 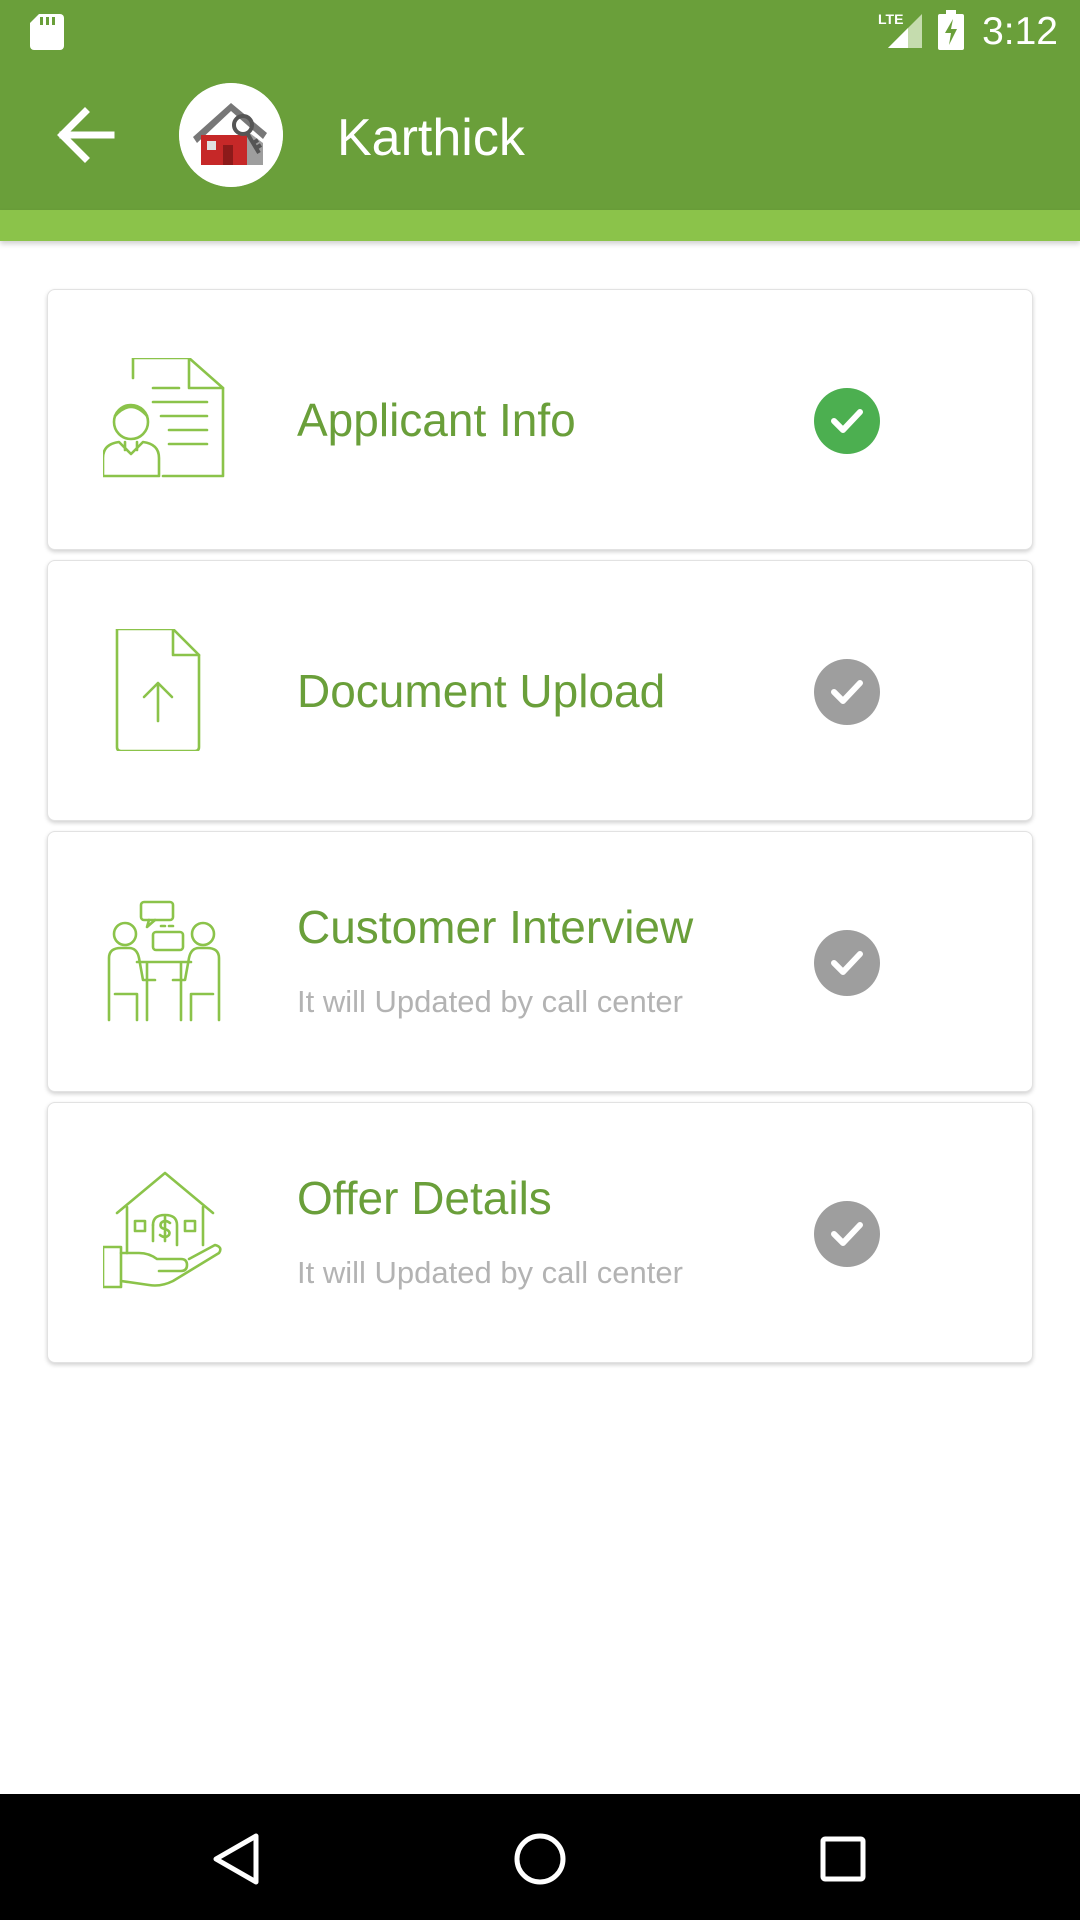 I want to click on back-button, so click(x=85, y=135).